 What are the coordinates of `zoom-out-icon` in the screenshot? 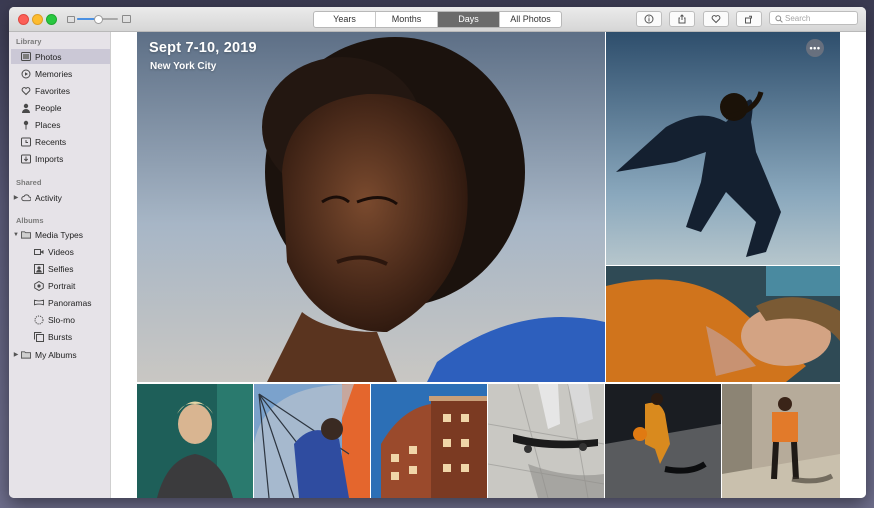 It's located at (71, 19).